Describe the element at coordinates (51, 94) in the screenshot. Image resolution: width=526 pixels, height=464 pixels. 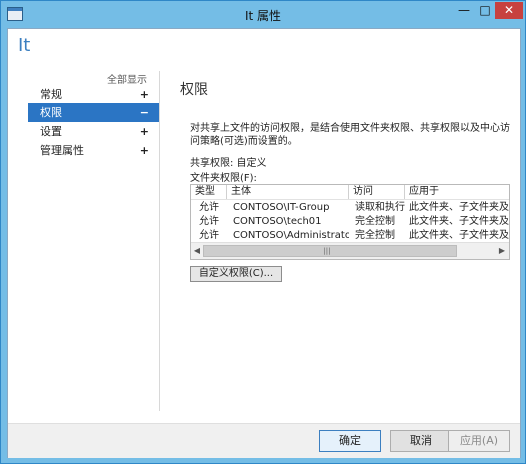
I see `sidebar-item-label: 常规` at that location.